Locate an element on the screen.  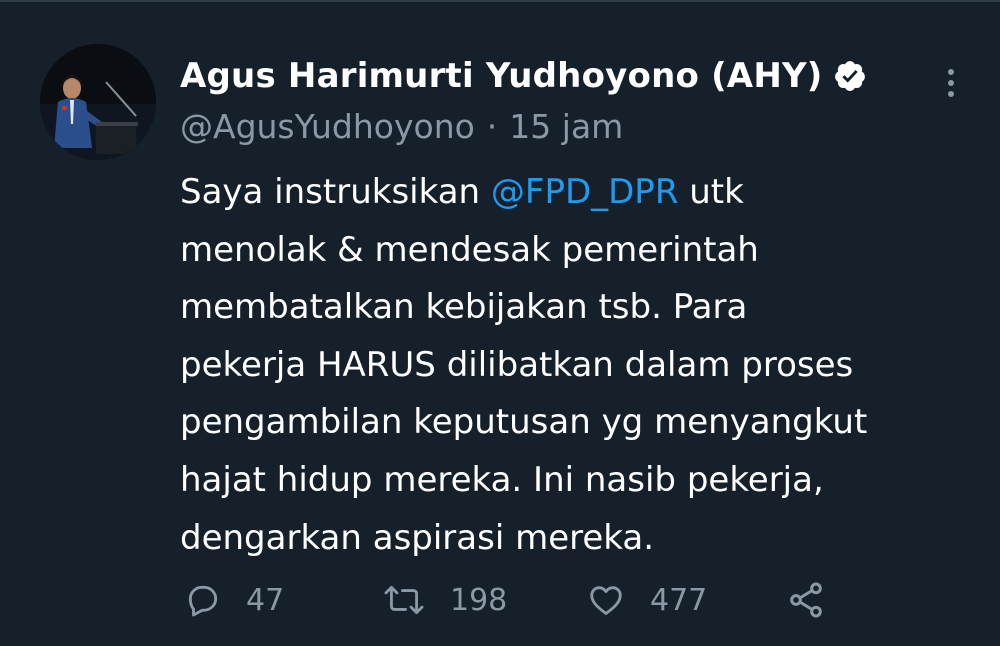
retweet-count: 198 is located at coordinates (479, 600).